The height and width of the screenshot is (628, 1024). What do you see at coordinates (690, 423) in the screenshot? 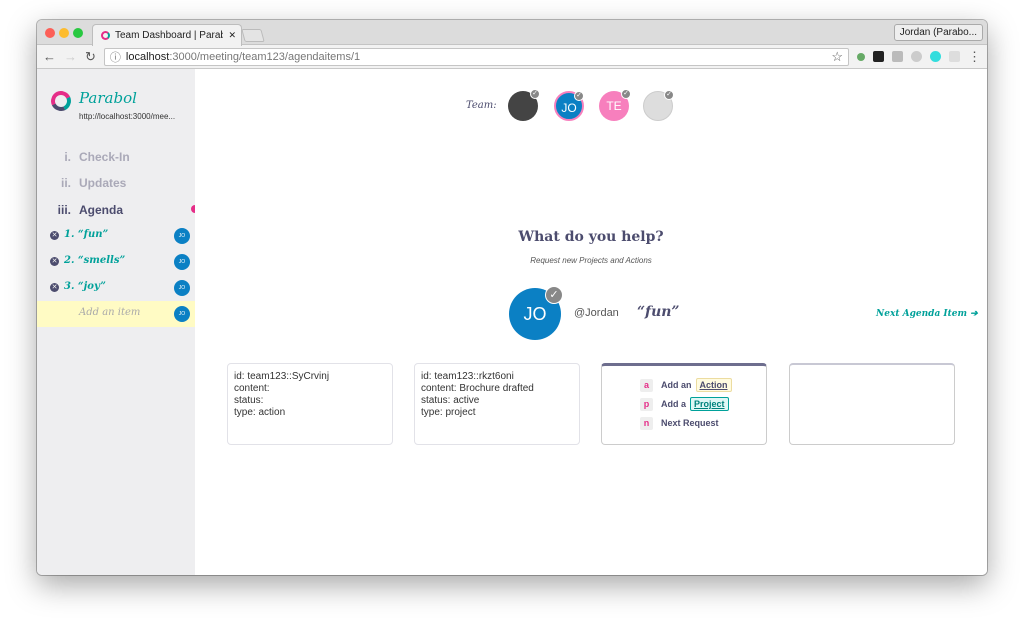
I see `shortcut-text: Next Request` at bounding box center [690, 423].